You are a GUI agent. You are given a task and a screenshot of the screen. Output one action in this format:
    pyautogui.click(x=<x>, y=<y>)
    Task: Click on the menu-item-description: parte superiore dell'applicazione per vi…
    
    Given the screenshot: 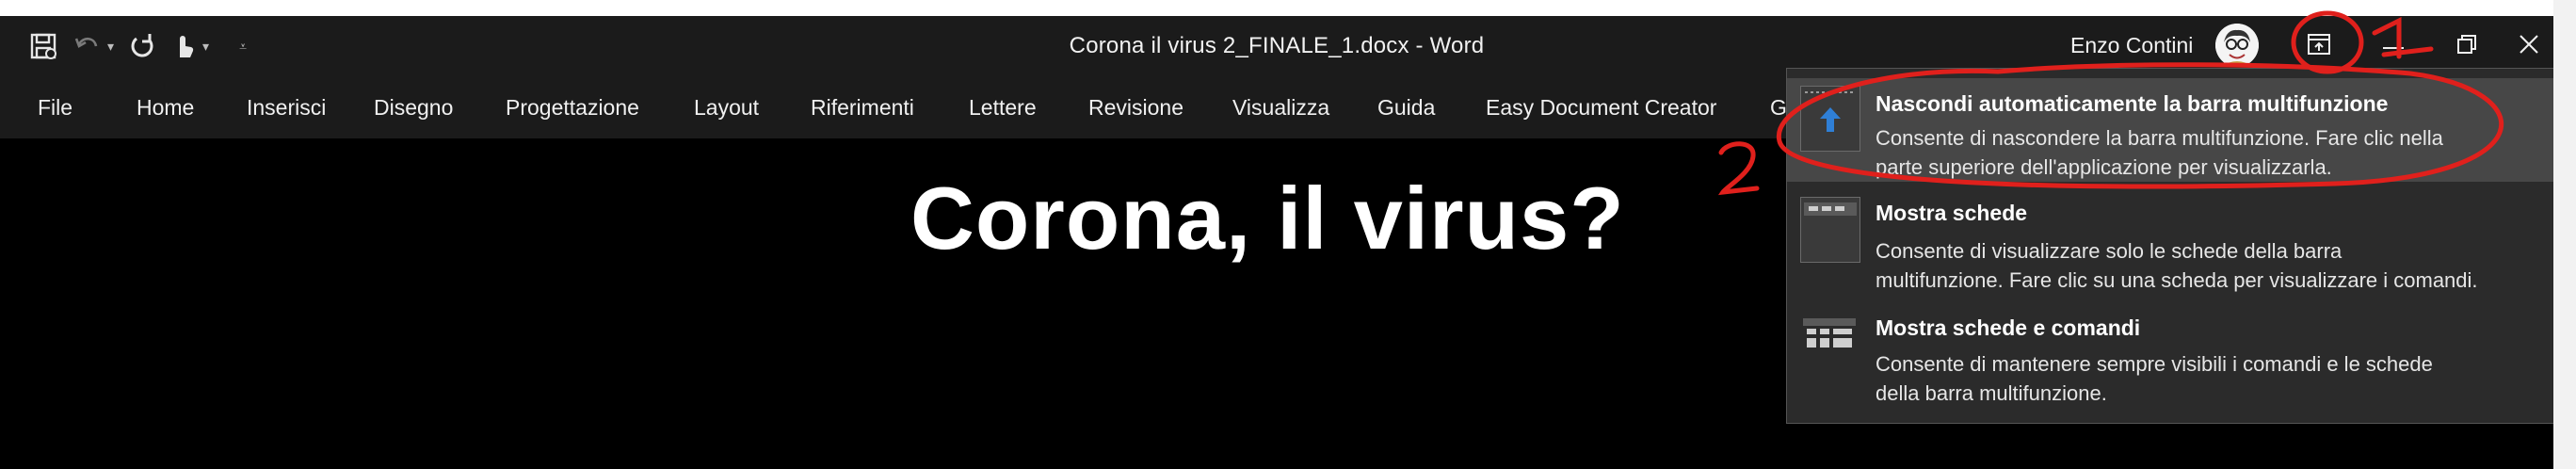 What is the action you would take?
    pyautogui.click(x=2104, y=167)
    